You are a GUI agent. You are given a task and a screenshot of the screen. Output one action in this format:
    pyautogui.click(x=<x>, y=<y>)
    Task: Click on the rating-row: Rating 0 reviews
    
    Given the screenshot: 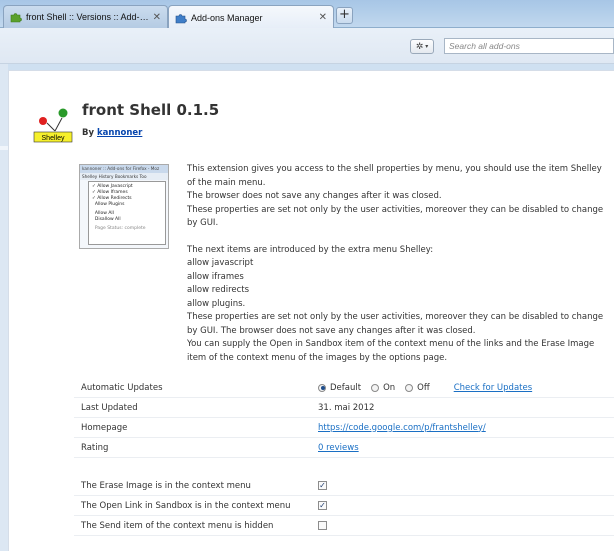 What is the action you would take?
    pyautogui.click(x=344, y=448)
    